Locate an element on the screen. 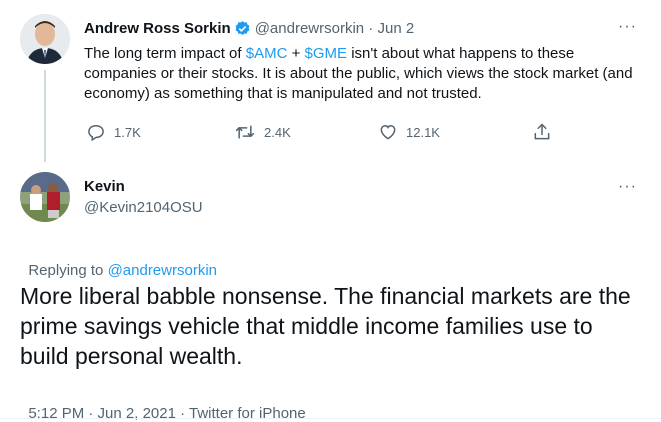 Image resolution: width=661 pixels, height=422 pixels. reply-more-options-icon: ··· is located at coordinates (627, 187).